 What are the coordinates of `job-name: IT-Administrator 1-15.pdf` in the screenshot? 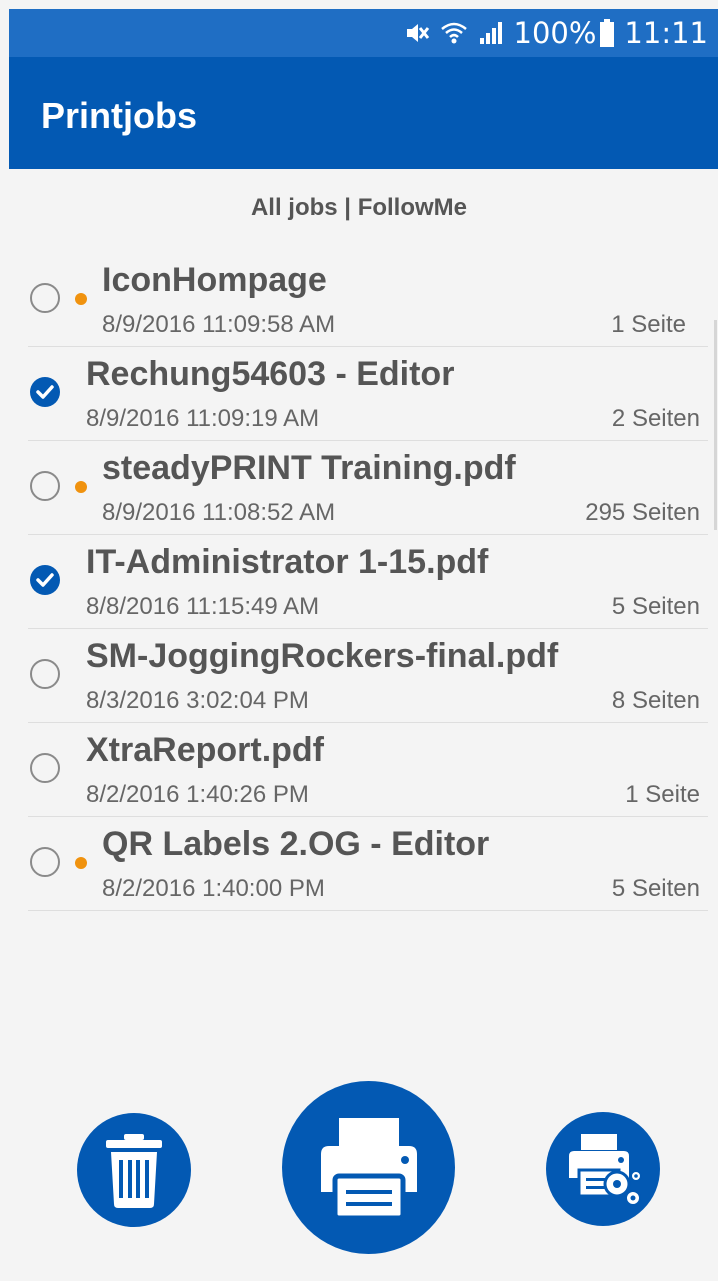 It's located at (287, 562).